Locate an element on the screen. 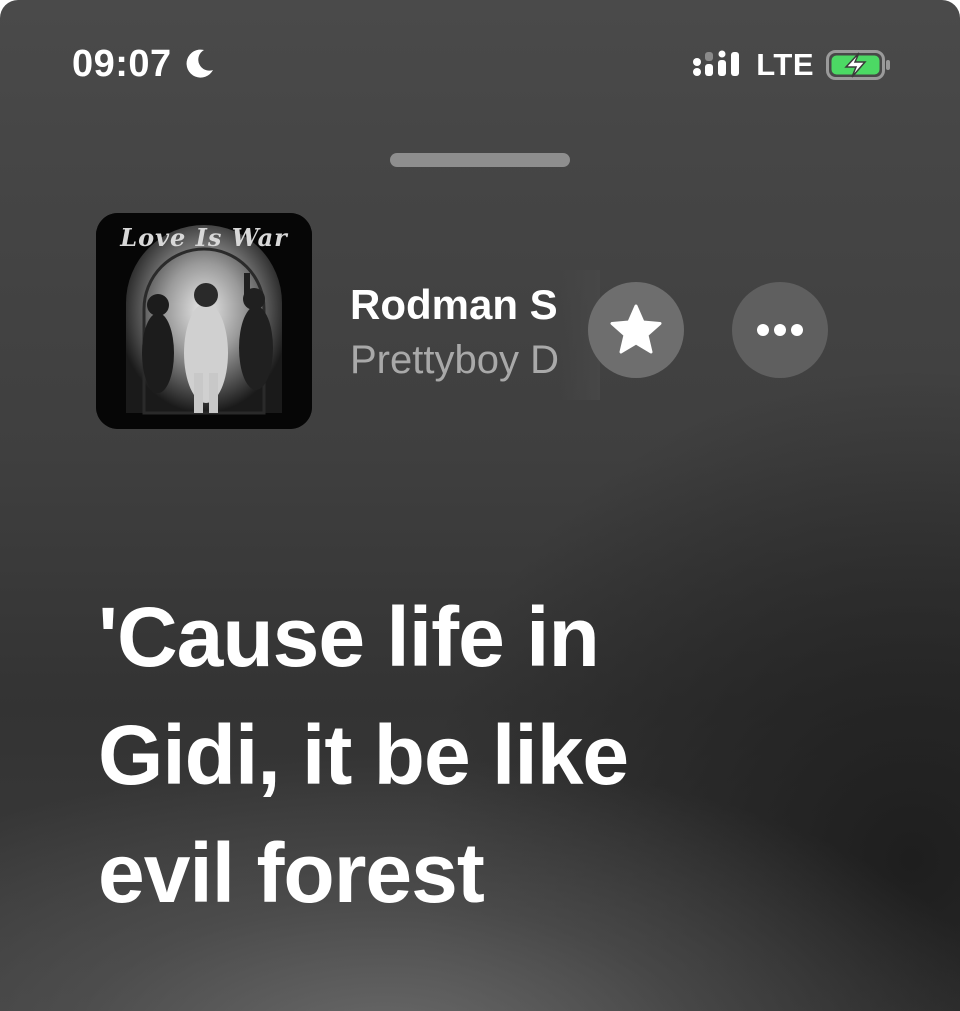 Image resolution: width=960 pixels, height=1011 pixels. network-type: LTE is located at coordinates (785, 64).